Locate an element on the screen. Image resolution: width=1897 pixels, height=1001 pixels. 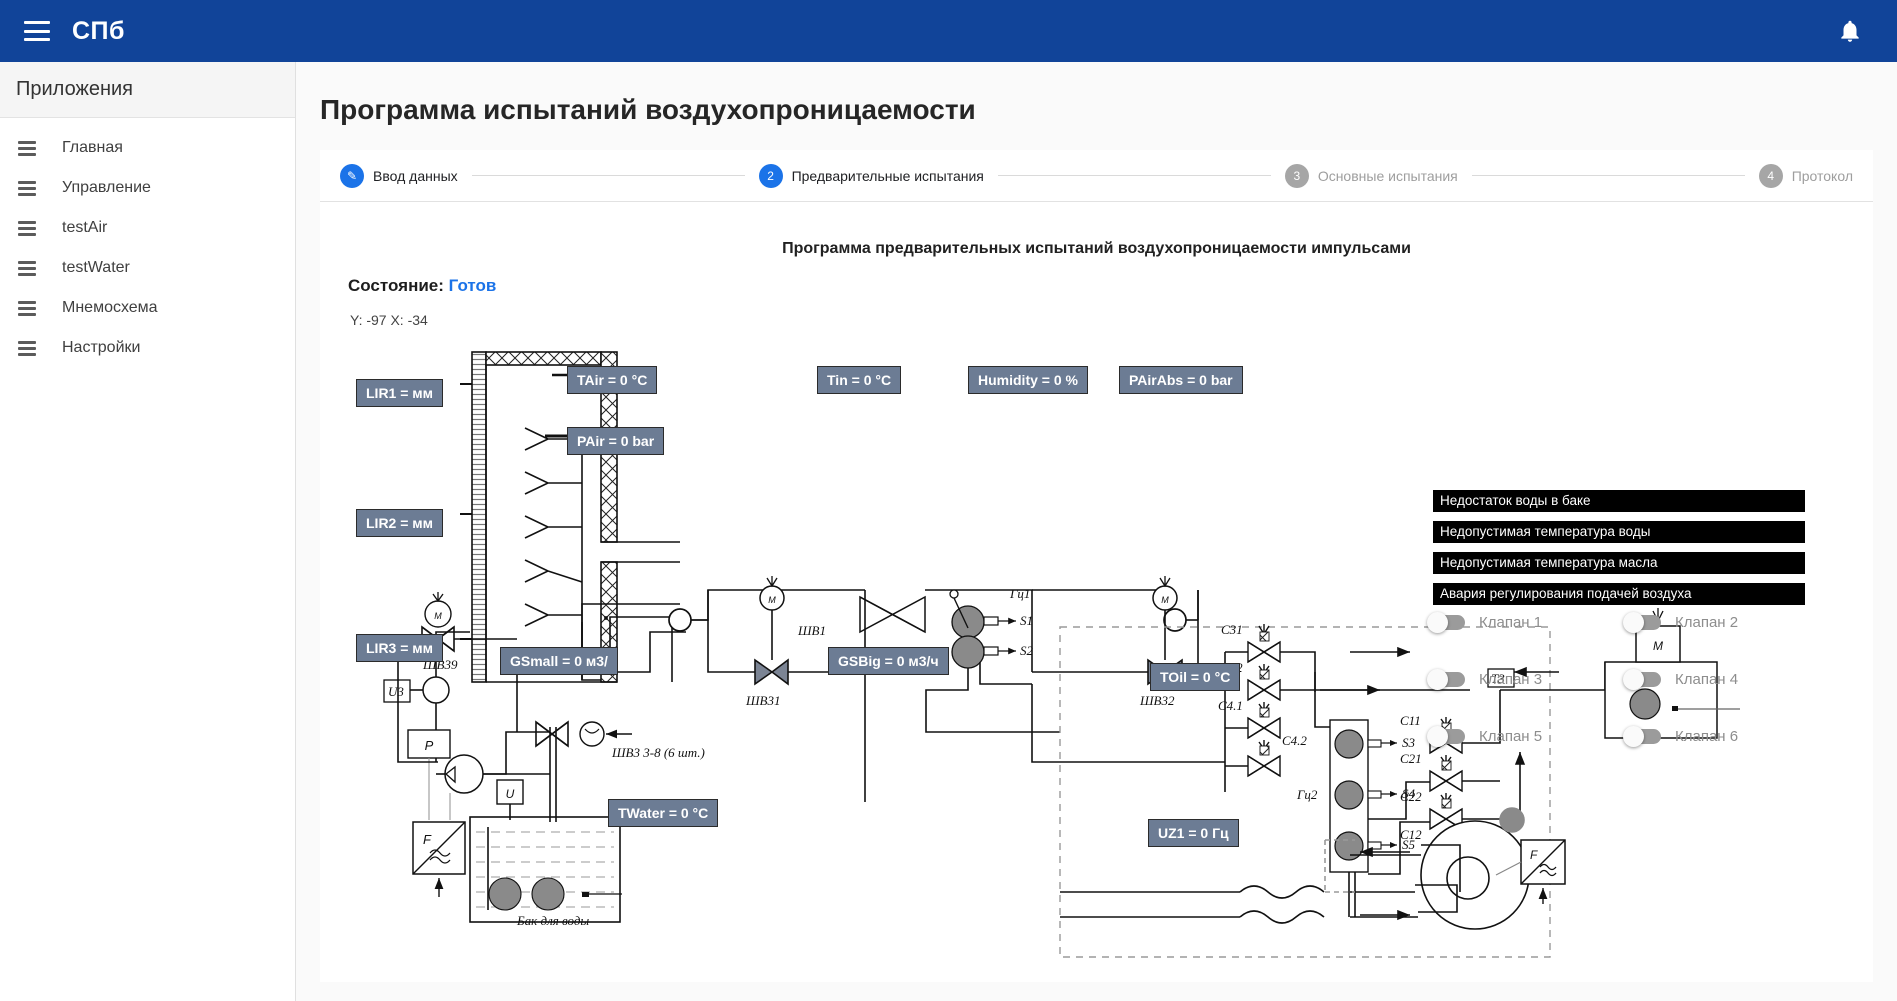
sidebar-item-mnemoscheme: Мнемосхема is located at coordinates (147, 308).